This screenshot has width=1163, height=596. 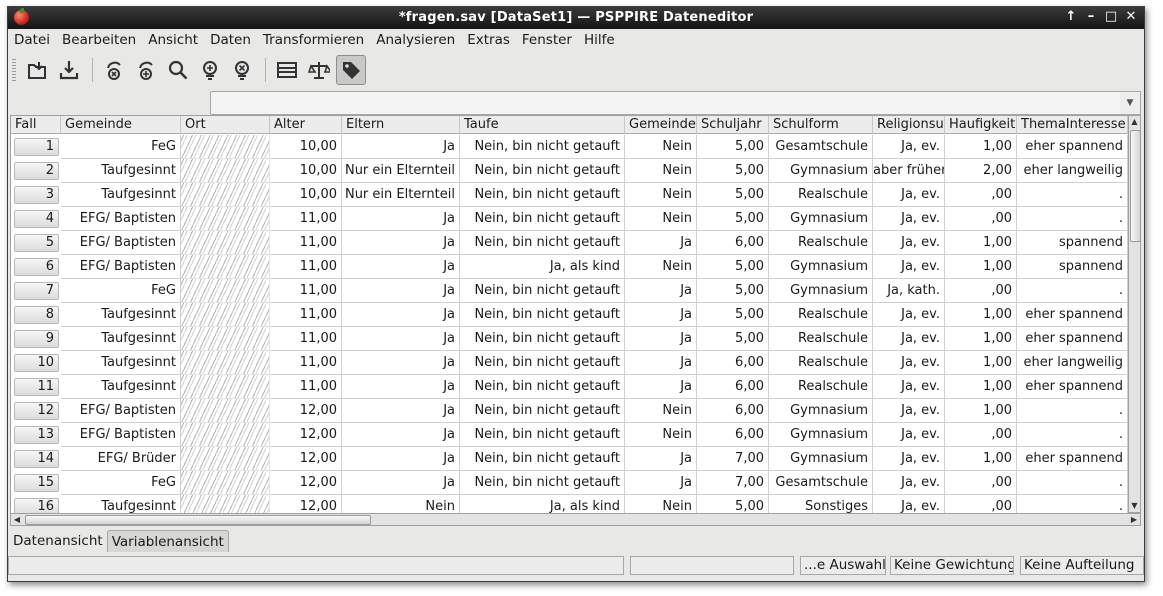 I want to click on split-file-icon, so click(x=287, y=70).